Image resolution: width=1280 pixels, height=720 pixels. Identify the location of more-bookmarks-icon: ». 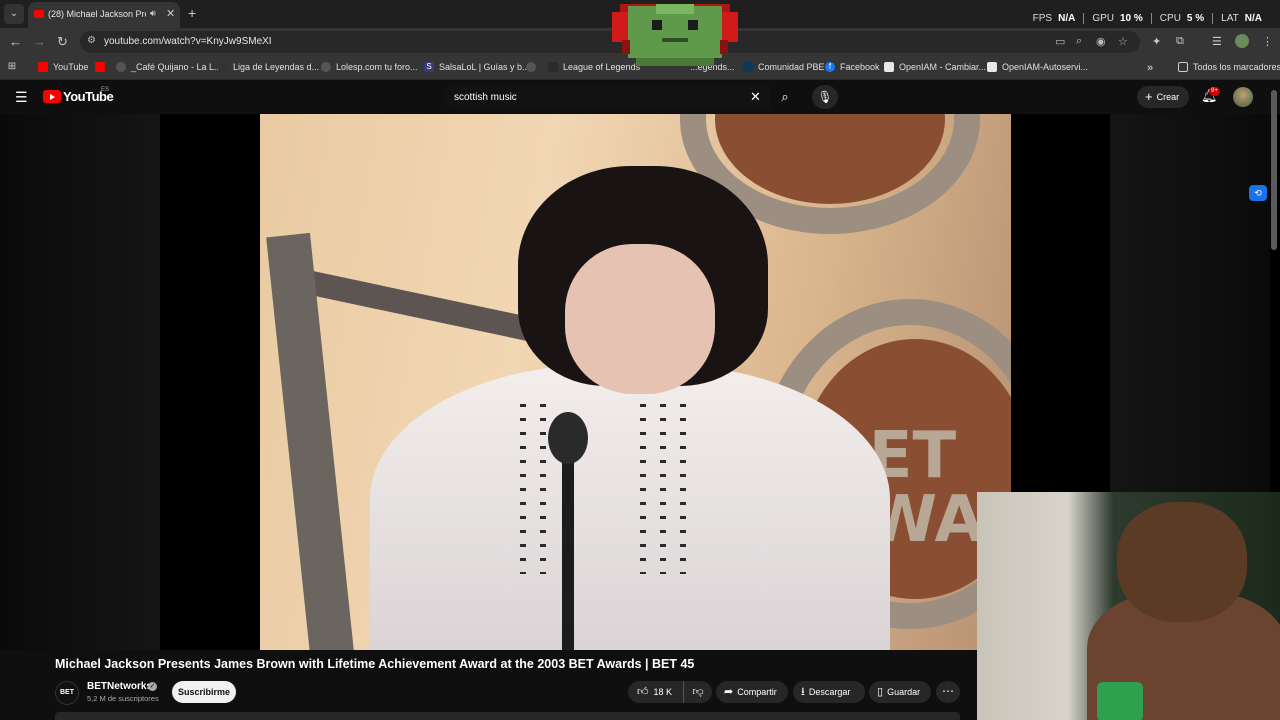
(1150, 68).